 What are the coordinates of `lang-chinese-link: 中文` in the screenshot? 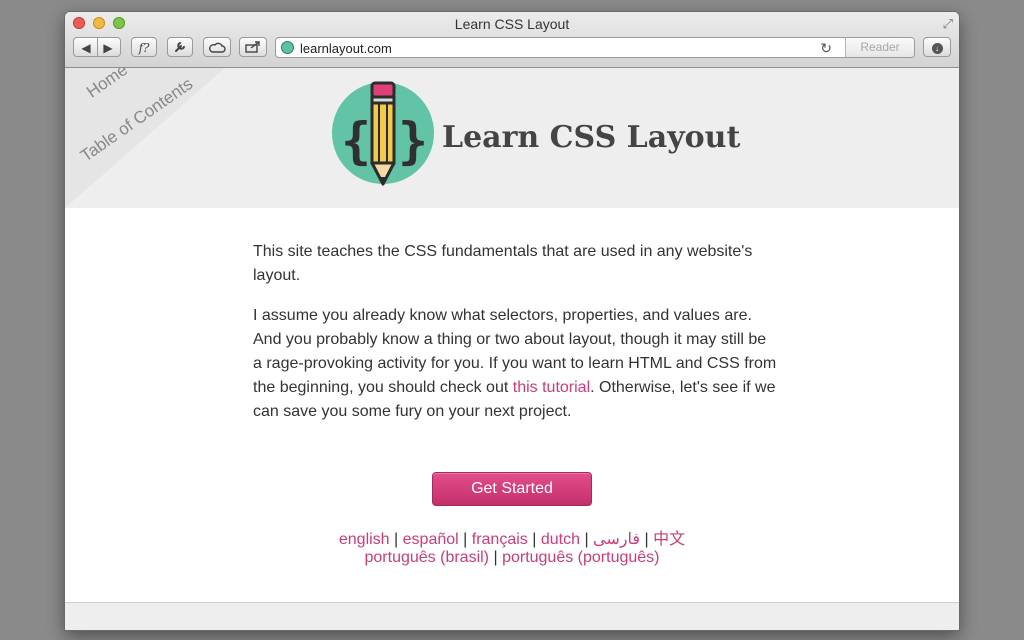 It's located at (669, 539).